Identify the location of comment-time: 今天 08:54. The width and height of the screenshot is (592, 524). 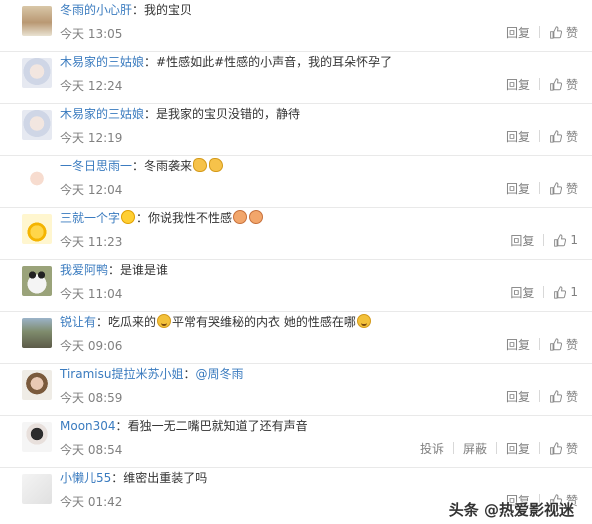
(91, 450).